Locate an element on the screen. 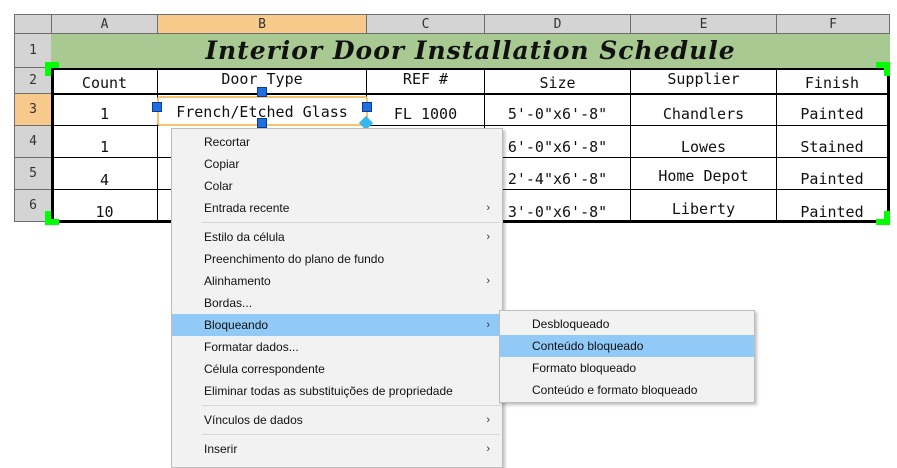 Image resolution: width=897 pixels, height=468 pixels. column-header-a: A is located at coordinates (105, 24).